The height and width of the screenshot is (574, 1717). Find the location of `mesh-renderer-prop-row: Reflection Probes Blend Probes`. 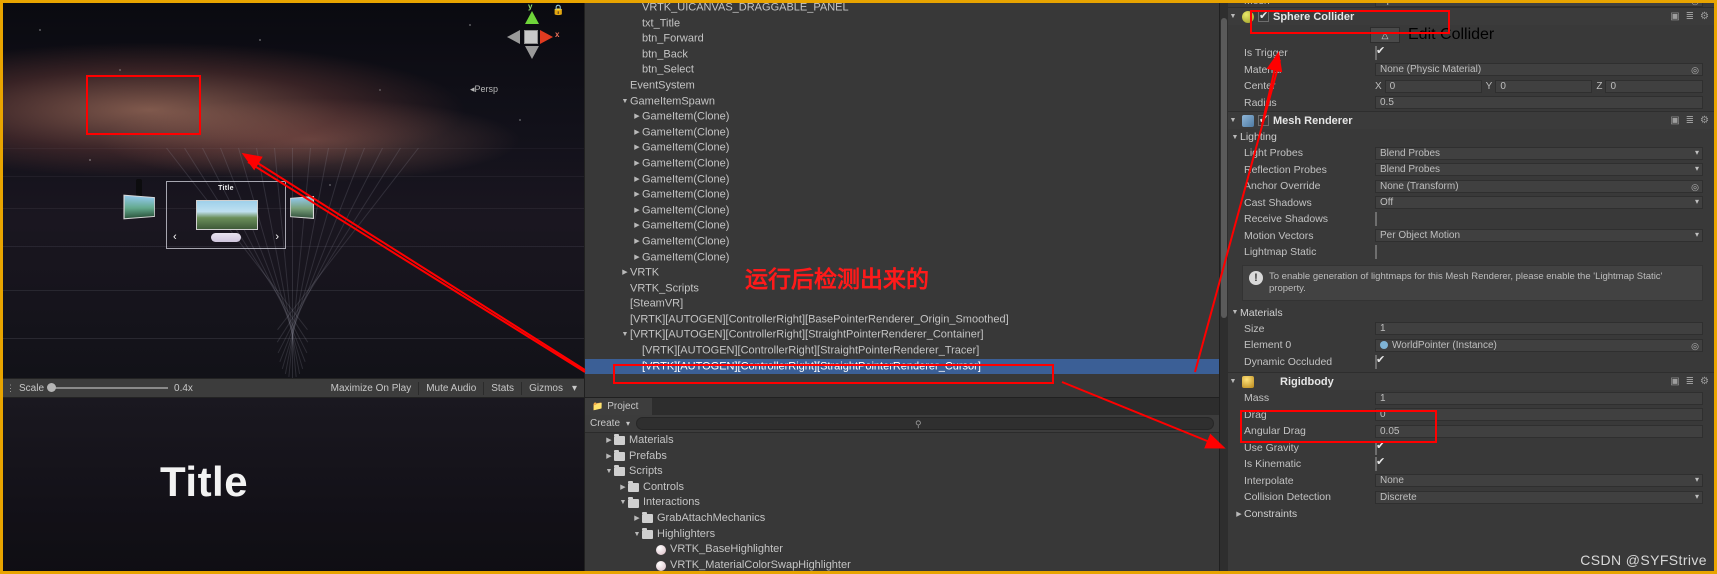

mesh-renderer-prop-row: Reflection Probes Blend Probes is located at coordinates (1468, 170).